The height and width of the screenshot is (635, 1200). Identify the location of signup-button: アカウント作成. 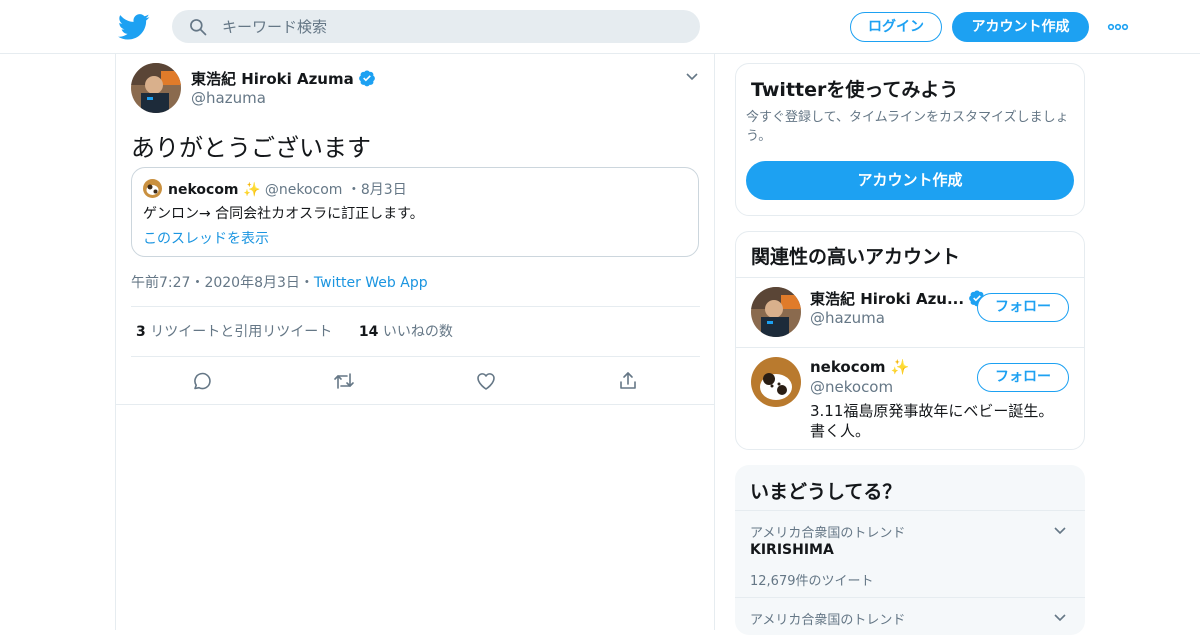
(1020, 27).